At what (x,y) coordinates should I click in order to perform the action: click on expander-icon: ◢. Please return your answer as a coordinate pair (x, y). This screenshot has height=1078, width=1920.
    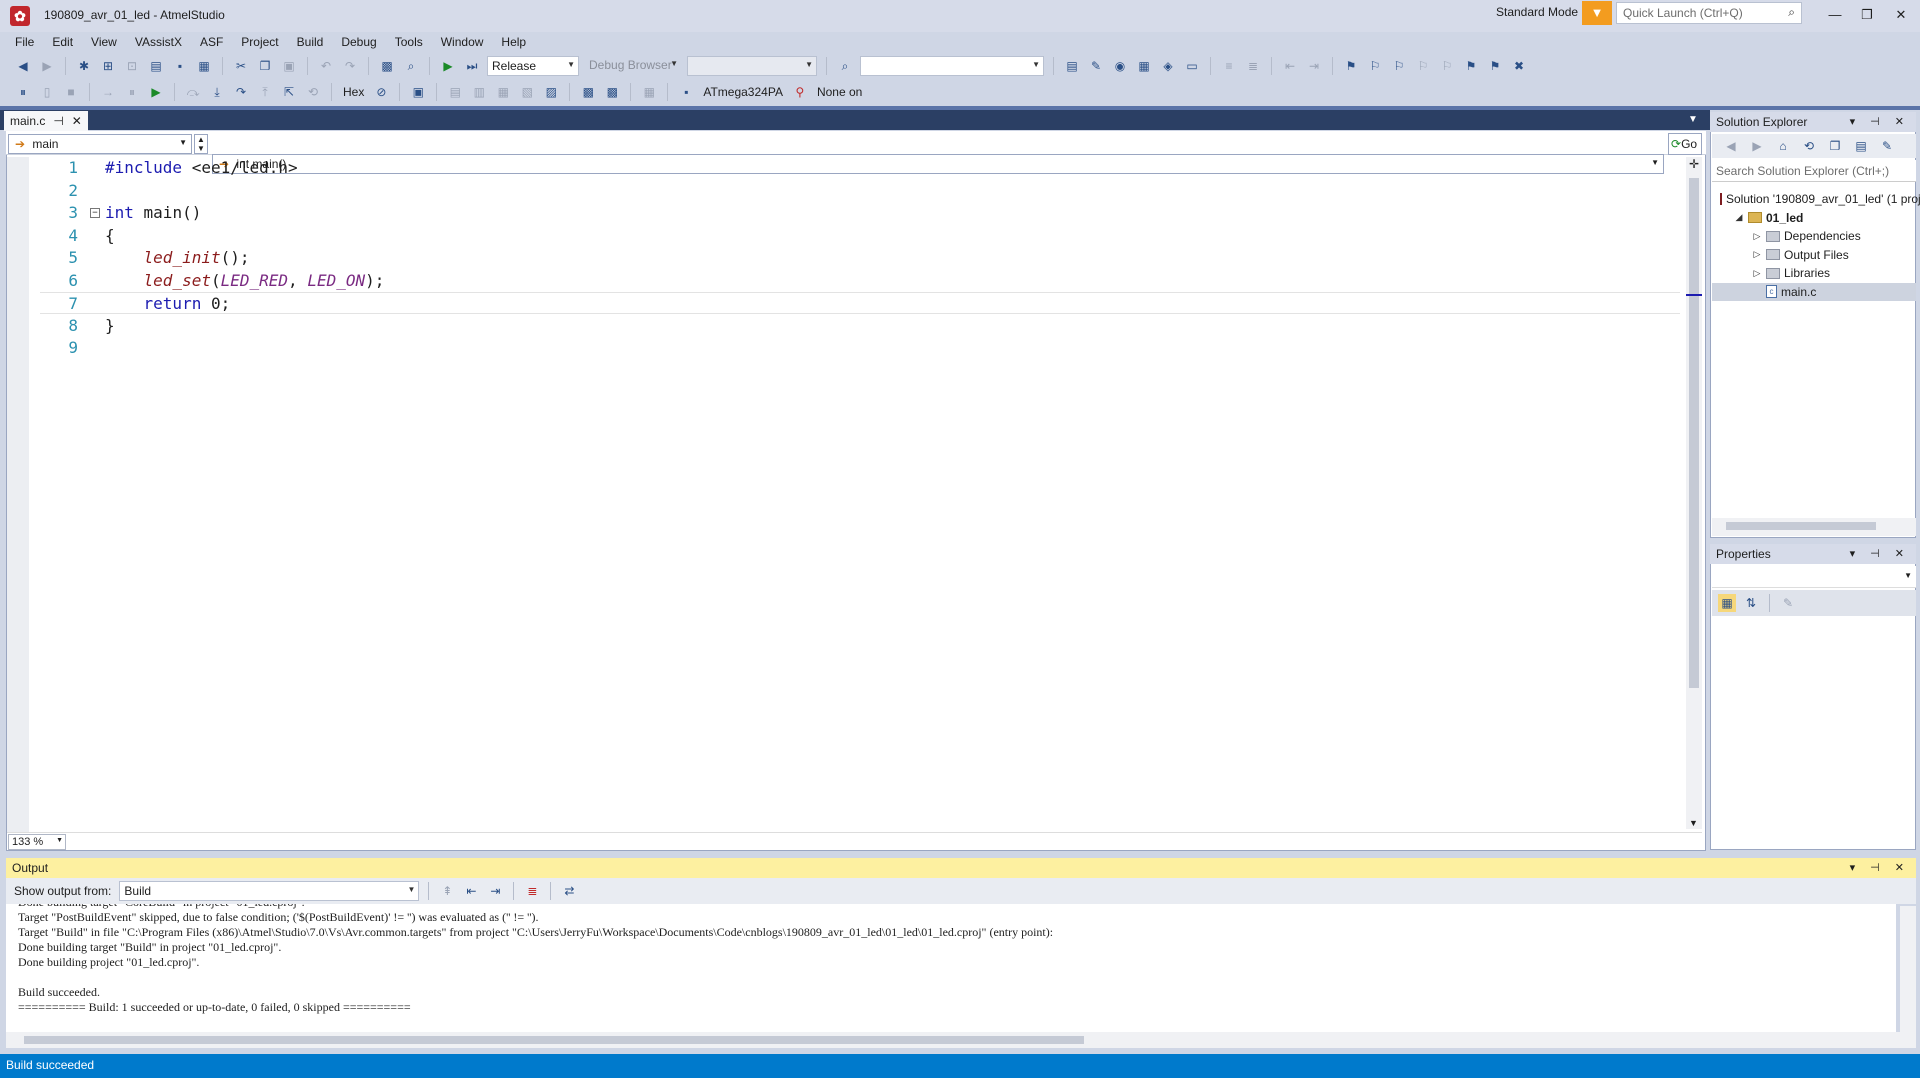
    Looking at the image, I should click on (1739, 217).